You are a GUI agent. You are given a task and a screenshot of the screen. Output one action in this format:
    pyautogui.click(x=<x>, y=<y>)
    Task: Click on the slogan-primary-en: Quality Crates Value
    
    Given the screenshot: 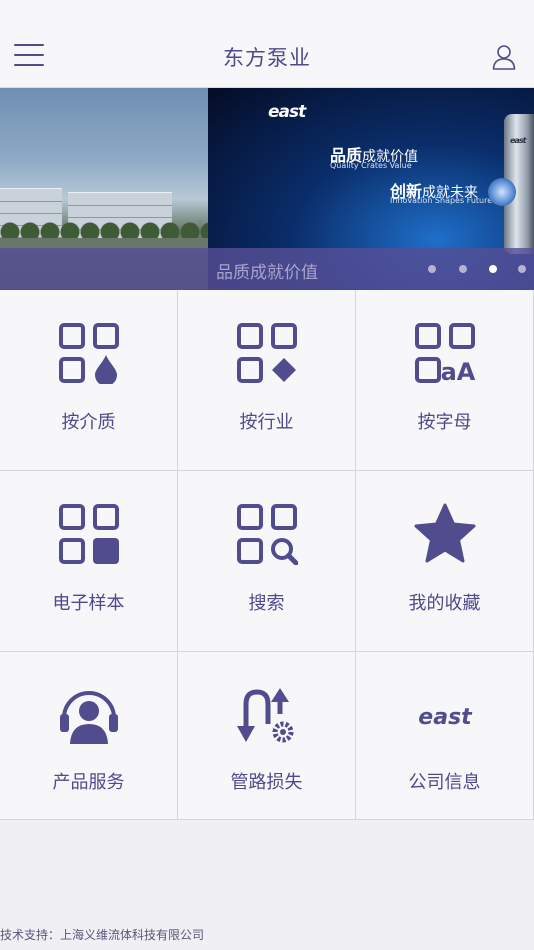 What is the action you would take?
    pyautogui.click(x=371, y=165)
    